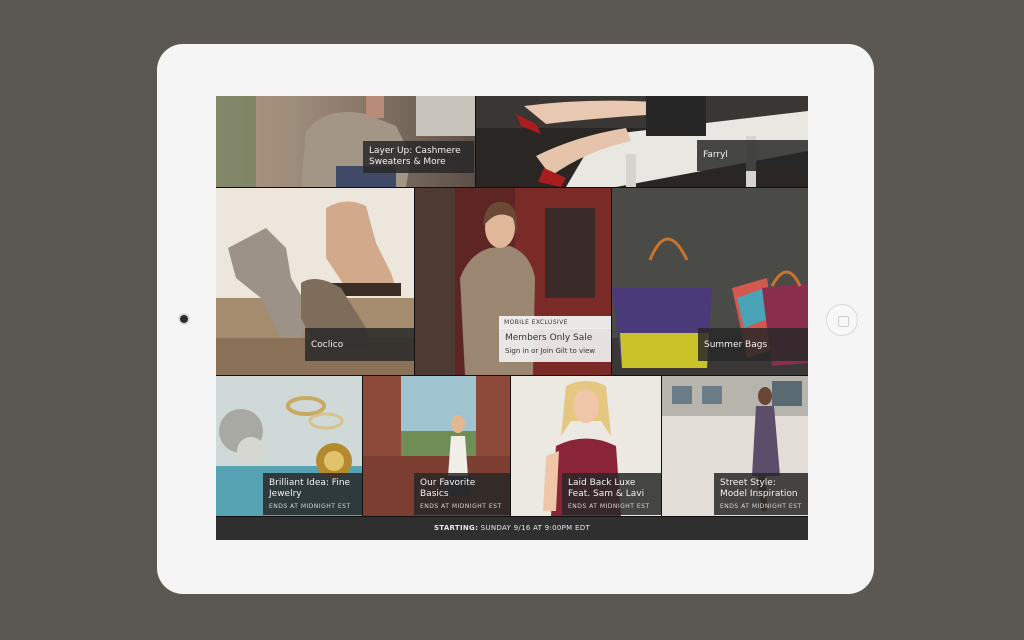 This screenshot has width=1024, height=640. I want to click on tile-title: Street Style: Model Inspiration, so click(759, 488).